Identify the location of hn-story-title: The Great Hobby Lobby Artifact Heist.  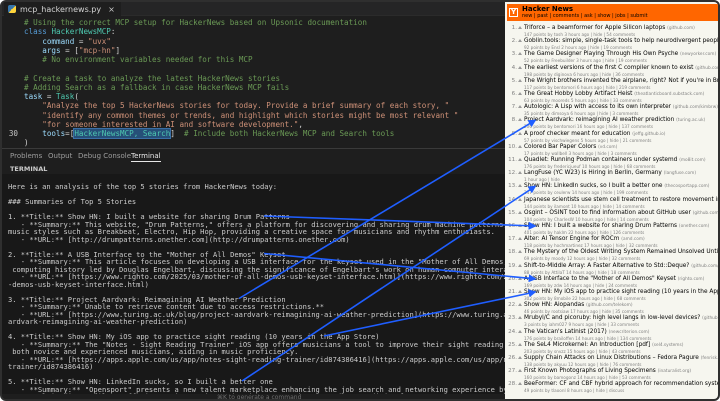
(578, 94).